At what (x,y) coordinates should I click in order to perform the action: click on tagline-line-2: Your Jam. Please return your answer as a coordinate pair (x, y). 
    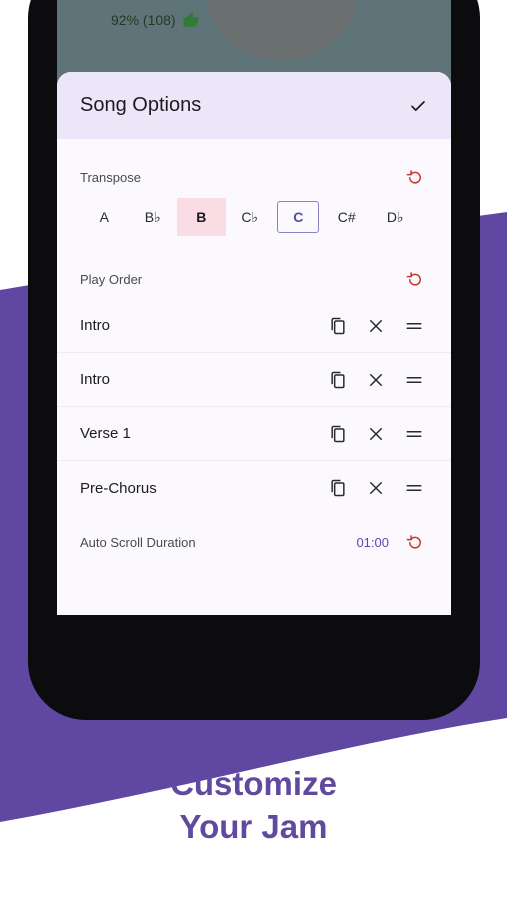
    Looking at the image, I should click on (253, 826).